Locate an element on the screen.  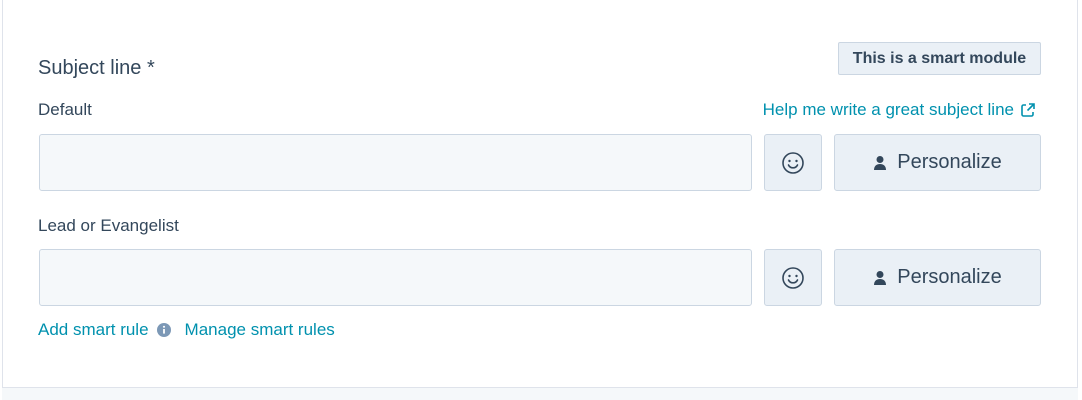
external-link-icon is located at coordinates (1028, 110).